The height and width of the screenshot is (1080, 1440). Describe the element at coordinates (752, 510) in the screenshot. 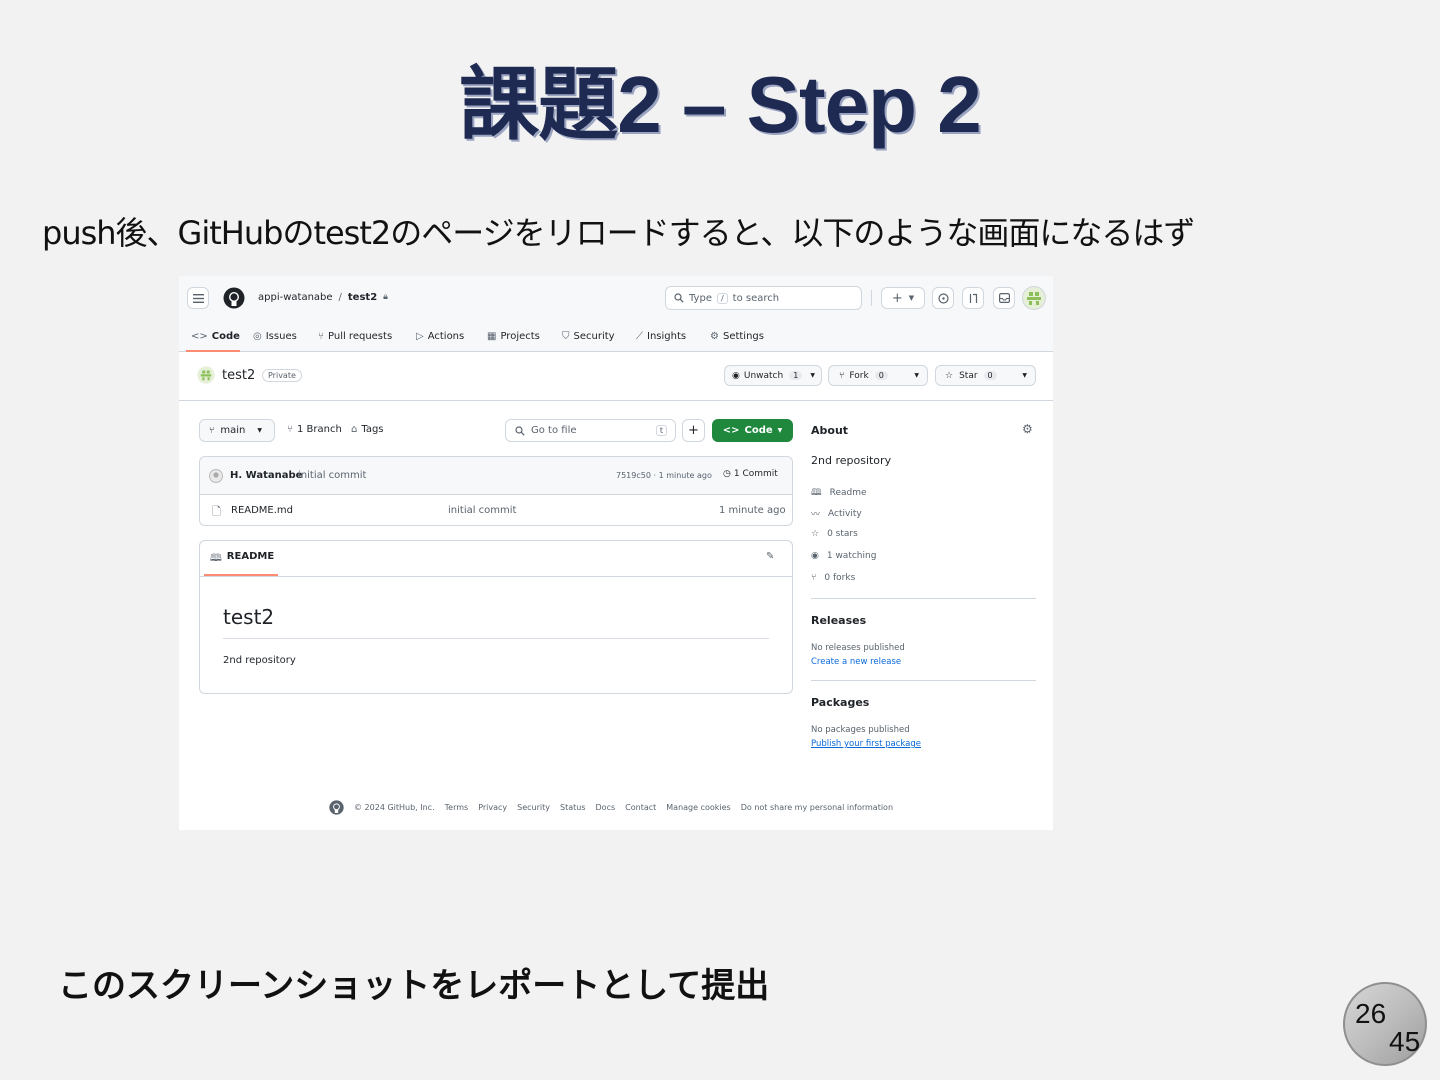

I see `file-time: 1 minute ago` at that location.